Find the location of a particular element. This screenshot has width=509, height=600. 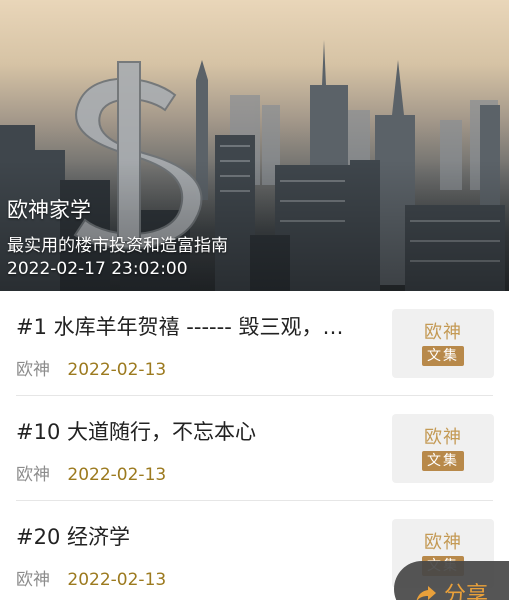

share-arrow-icon is located at coordinates (426, 593).